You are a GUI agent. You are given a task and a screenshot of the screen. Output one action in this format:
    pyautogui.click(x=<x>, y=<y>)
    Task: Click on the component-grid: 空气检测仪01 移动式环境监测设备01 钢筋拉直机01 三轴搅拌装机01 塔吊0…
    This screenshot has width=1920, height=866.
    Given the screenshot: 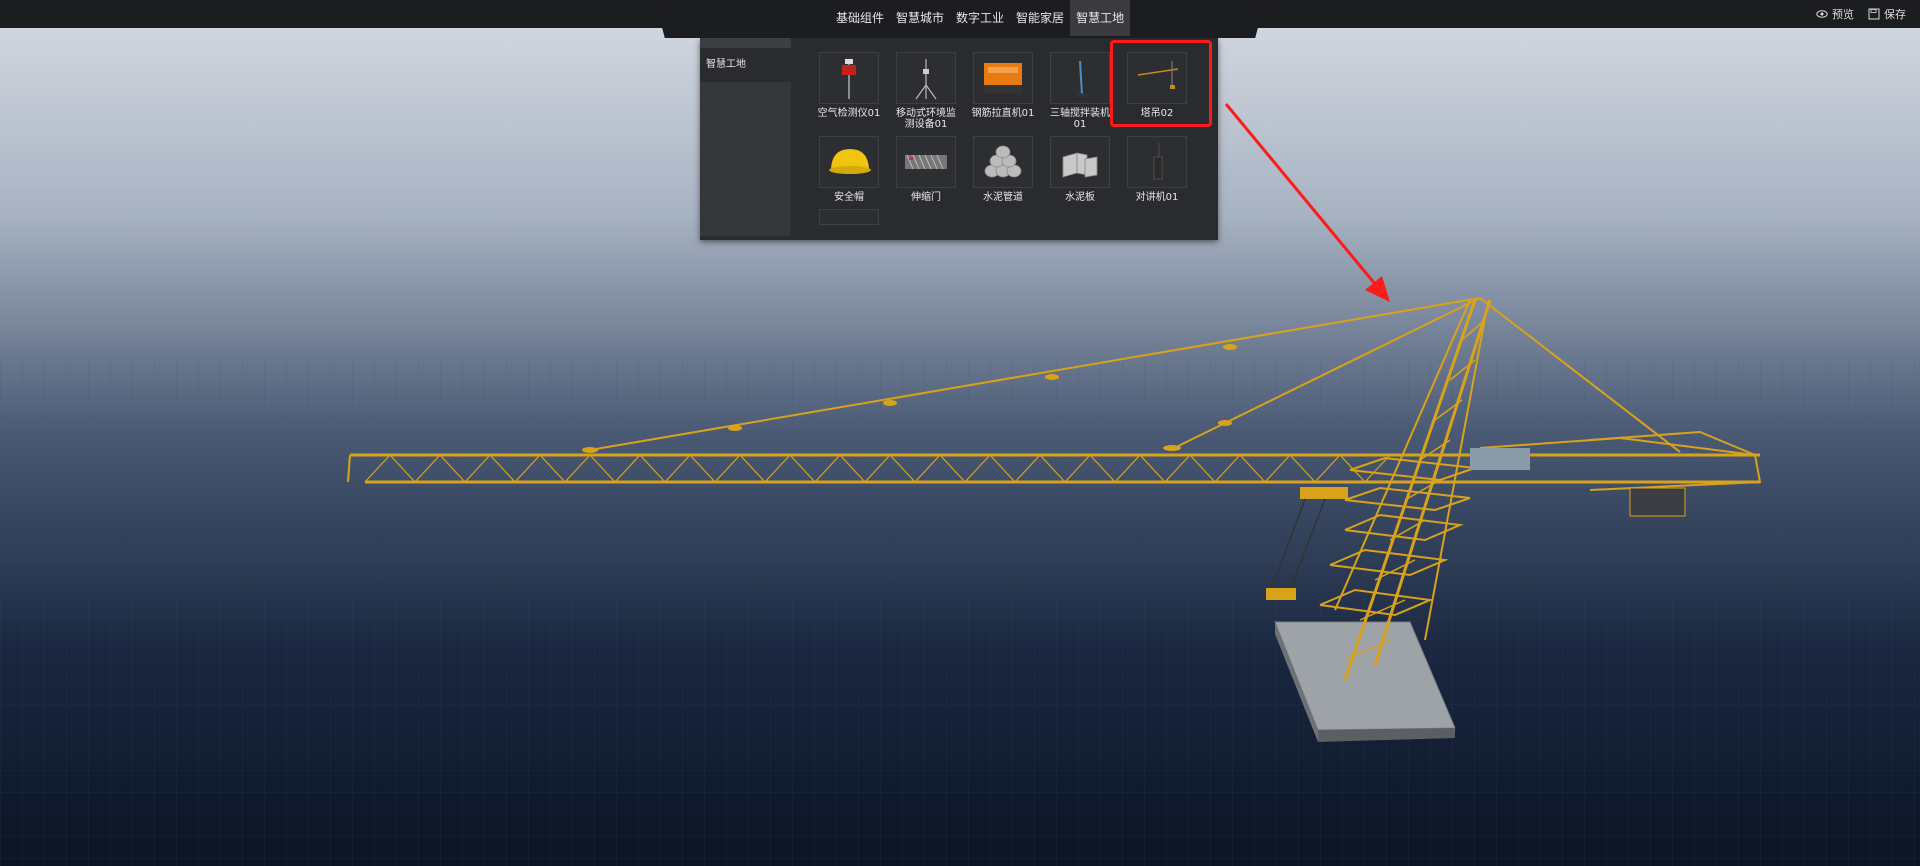 What is the action you would take?
    pyautogui.click(x=1003, y=138)
    